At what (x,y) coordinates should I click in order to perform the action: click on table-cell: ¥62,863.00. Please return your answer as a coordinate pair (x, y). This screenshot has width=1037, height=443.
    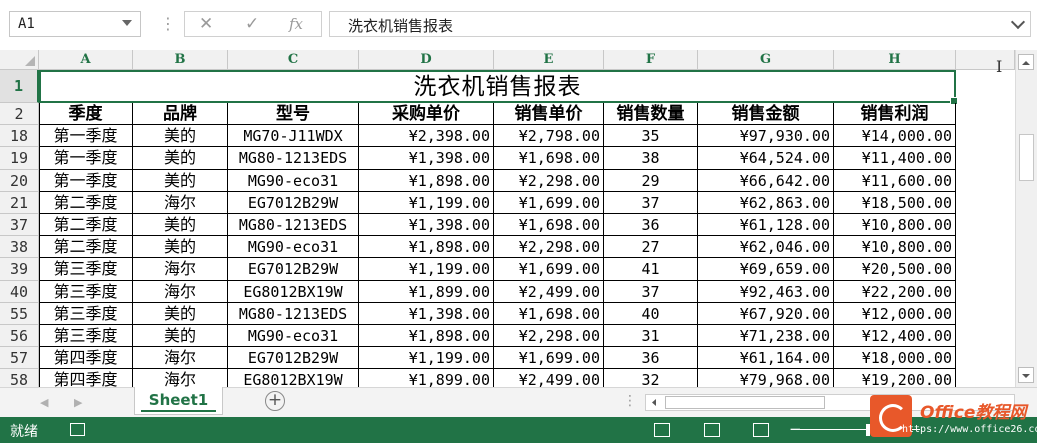
    Looking at the image, I should click on (766, 202).